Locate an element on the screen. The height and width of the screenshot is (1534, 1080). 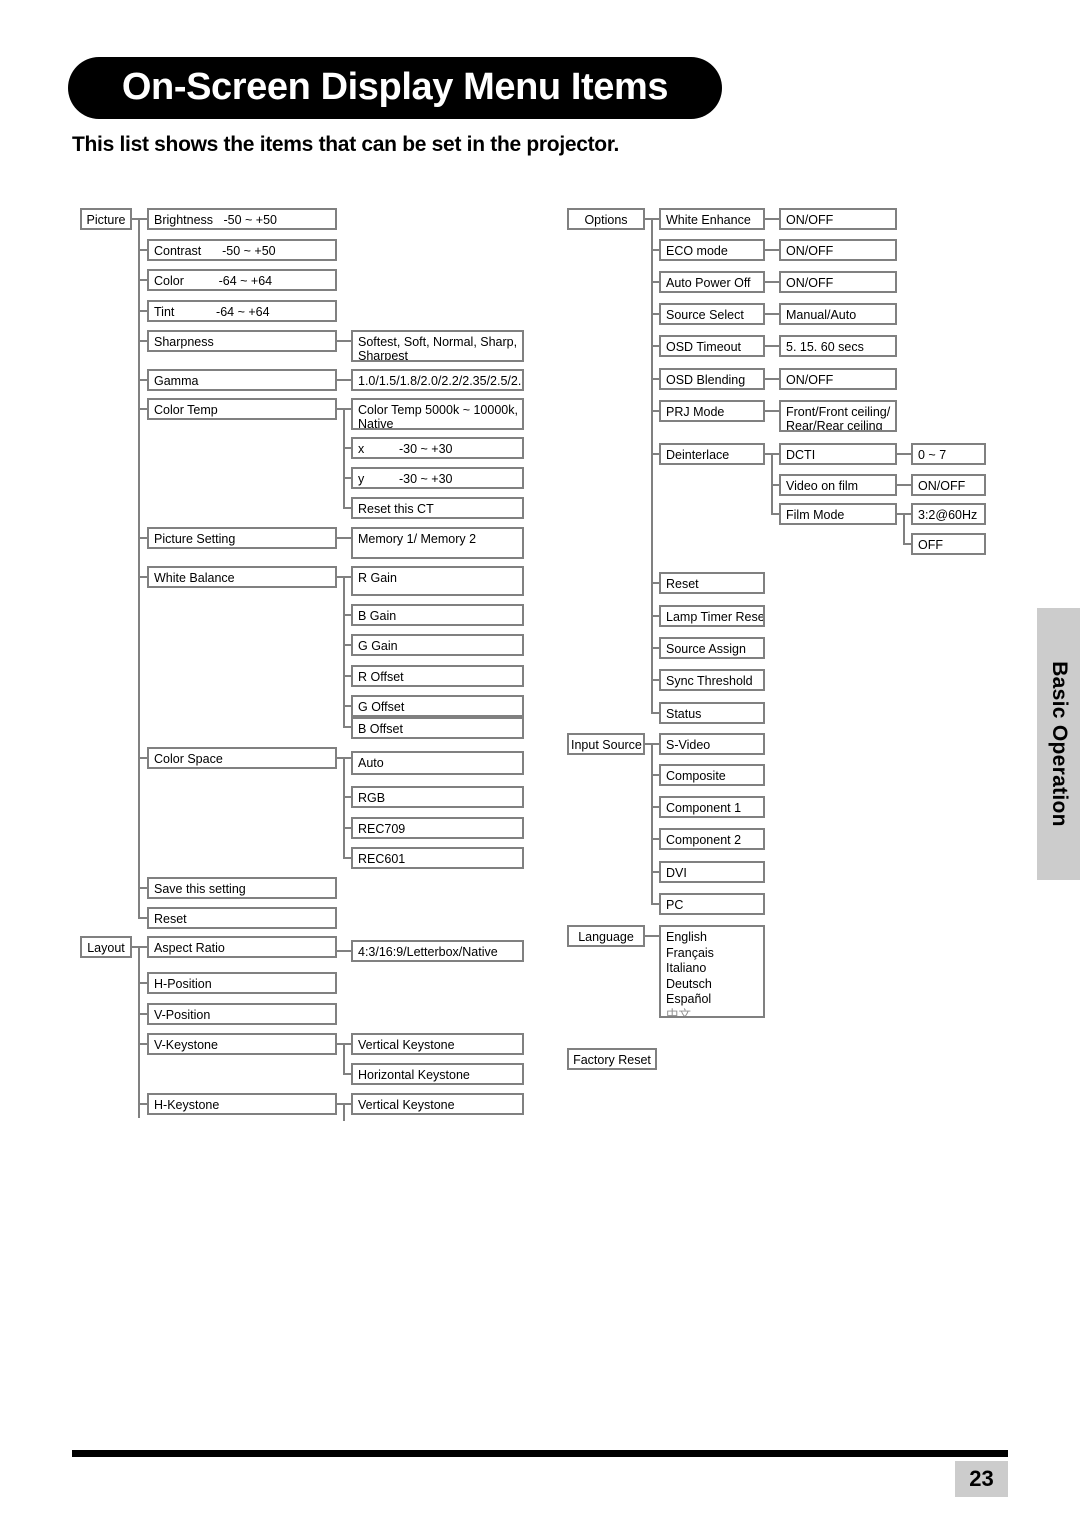
menu-node-cs-auto: Auto is located at coordinates (437, 763).